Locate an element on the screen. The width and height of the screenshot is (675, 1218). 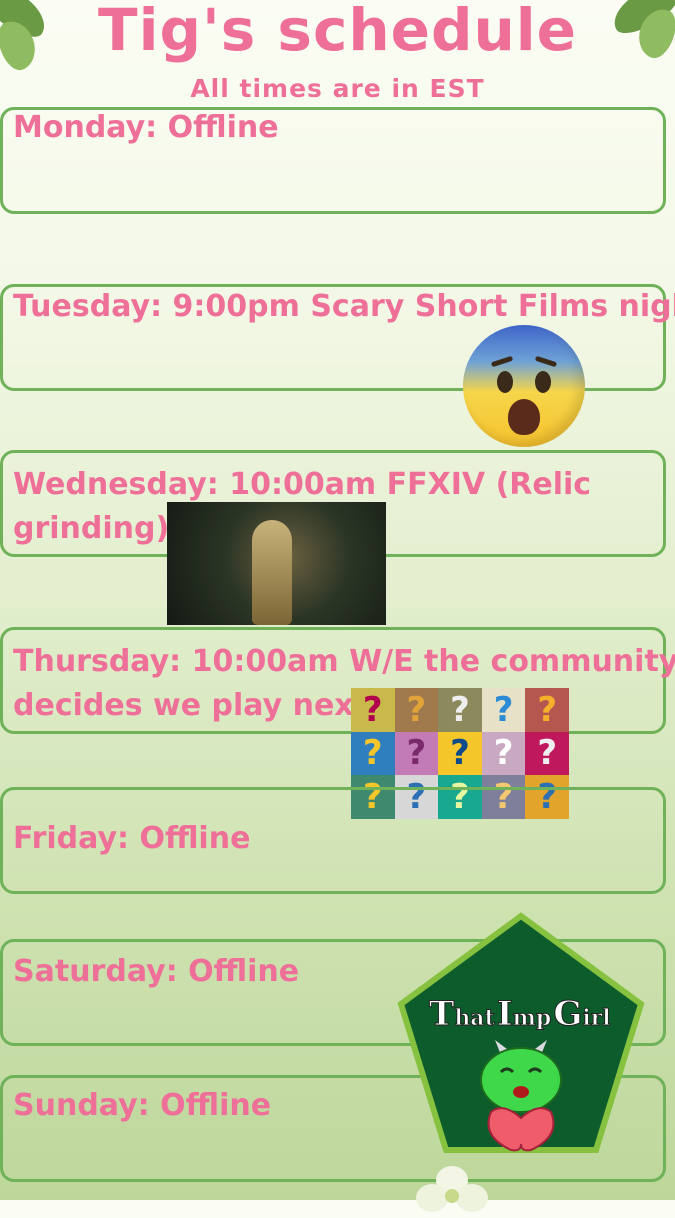
logo-text-that-initial: T is located at coordinates (441, 1014).